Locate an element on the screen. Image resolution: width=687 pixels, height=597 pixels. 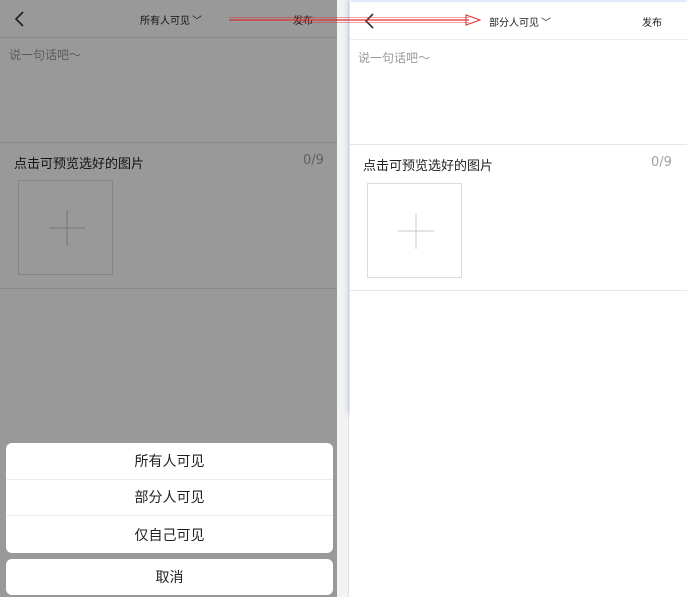
plus-icon is located at coordinates (416, 231).